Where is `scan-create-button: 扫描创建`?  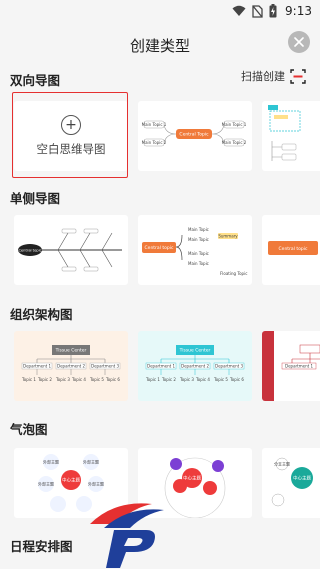 scan-create-button: 扫描创建 is located at coordinates (273, 76).